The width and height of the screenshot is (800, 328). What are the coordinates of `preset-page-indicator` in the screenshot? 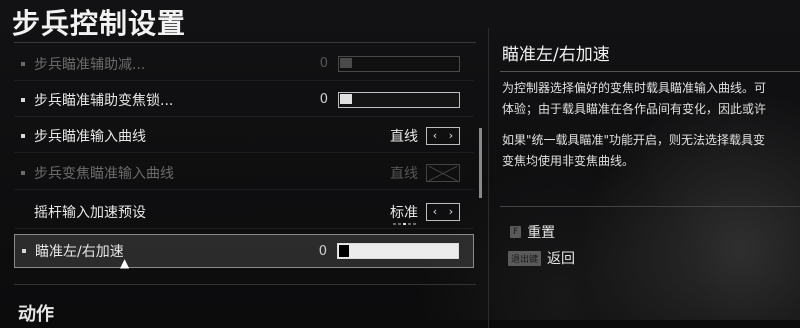 It's located at (404, 224).